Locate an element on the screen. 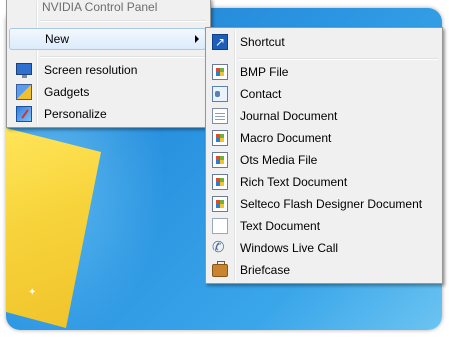 The width and height of the screenshot is (449, 337). macro-document-icon is located at coordinates (220, 138).